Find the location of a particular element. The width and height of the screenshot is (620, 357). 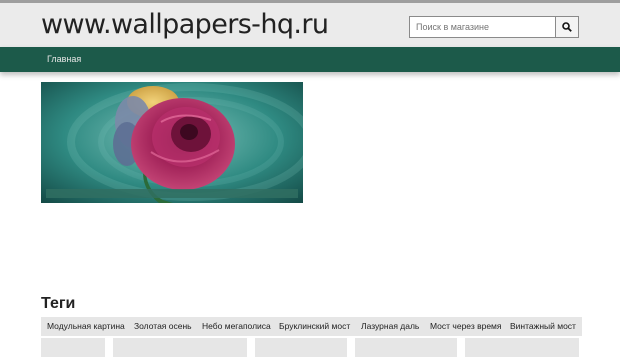

tag-item: Бруклинский мост is located at coordinates (315, 326).